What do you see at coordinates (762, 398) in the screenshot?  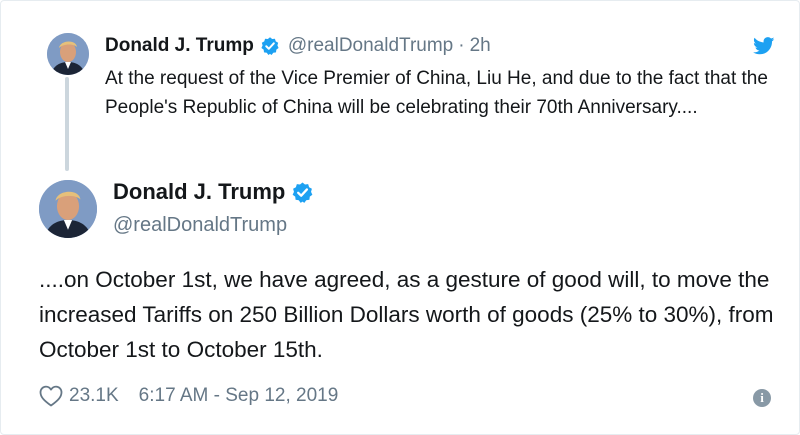 I see `info-icon: i` at bounding box center [762, 398].